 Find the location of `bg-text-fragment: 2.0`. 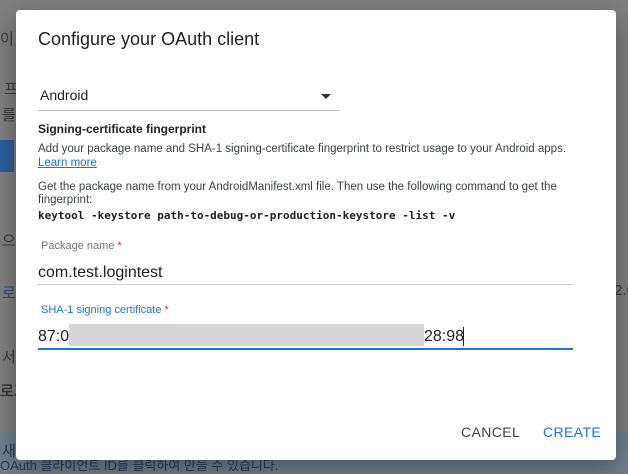

bg-text-fragment: 2.0 is located at coordinates (621, 290).